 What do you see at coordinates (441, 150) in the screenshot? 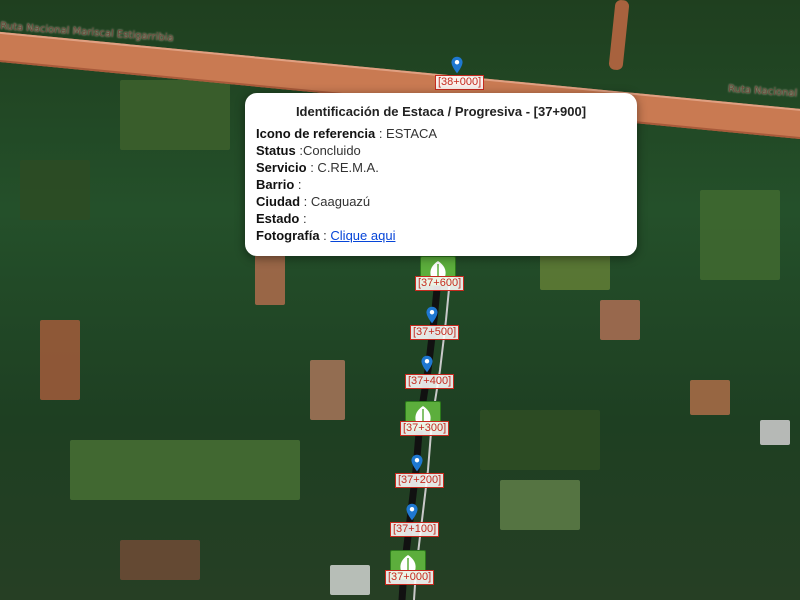
I see `popup-row: Status :Concluido` at bounding box center [441, 150].